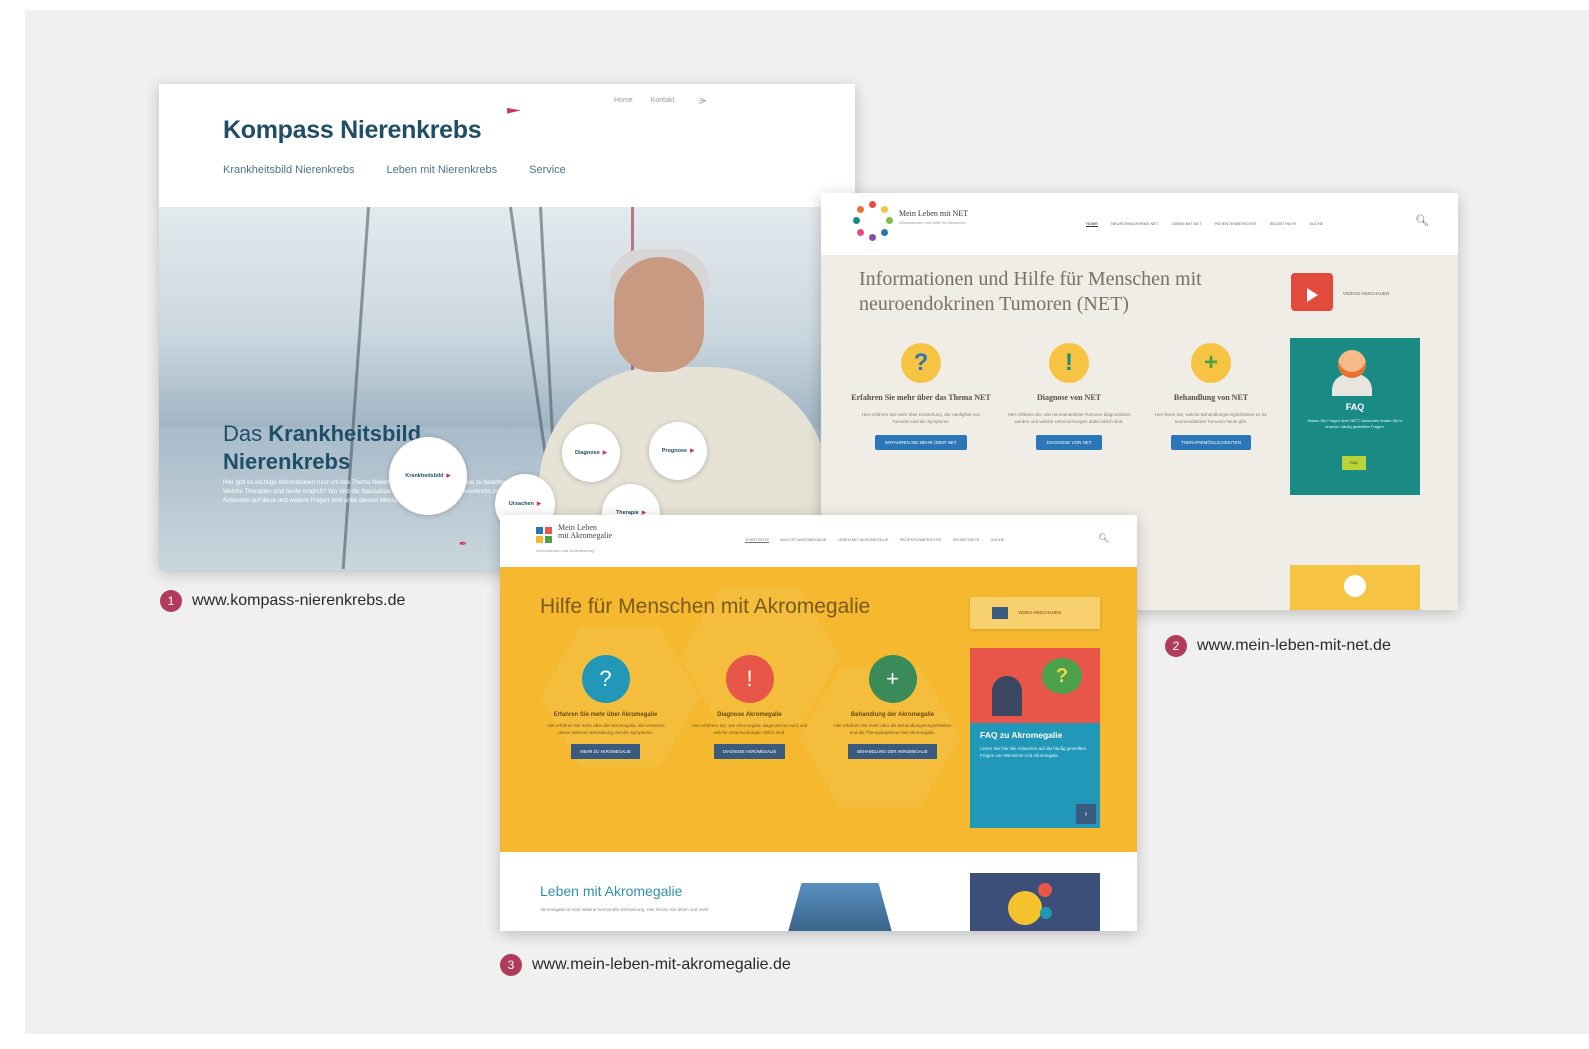 Image resolution: width=1589 pixels, height=1049 pixels. What do you see at coordinates (1211, 442) in the screenshot?
I see `therapie-button: THERAPIEMÖGLICHKEITEN` at bounding box center [1211, 442].